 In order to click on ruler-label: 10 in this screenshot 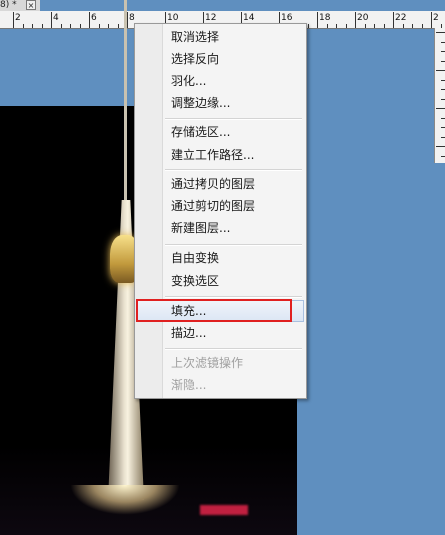, I will do `click(173, 18)`.